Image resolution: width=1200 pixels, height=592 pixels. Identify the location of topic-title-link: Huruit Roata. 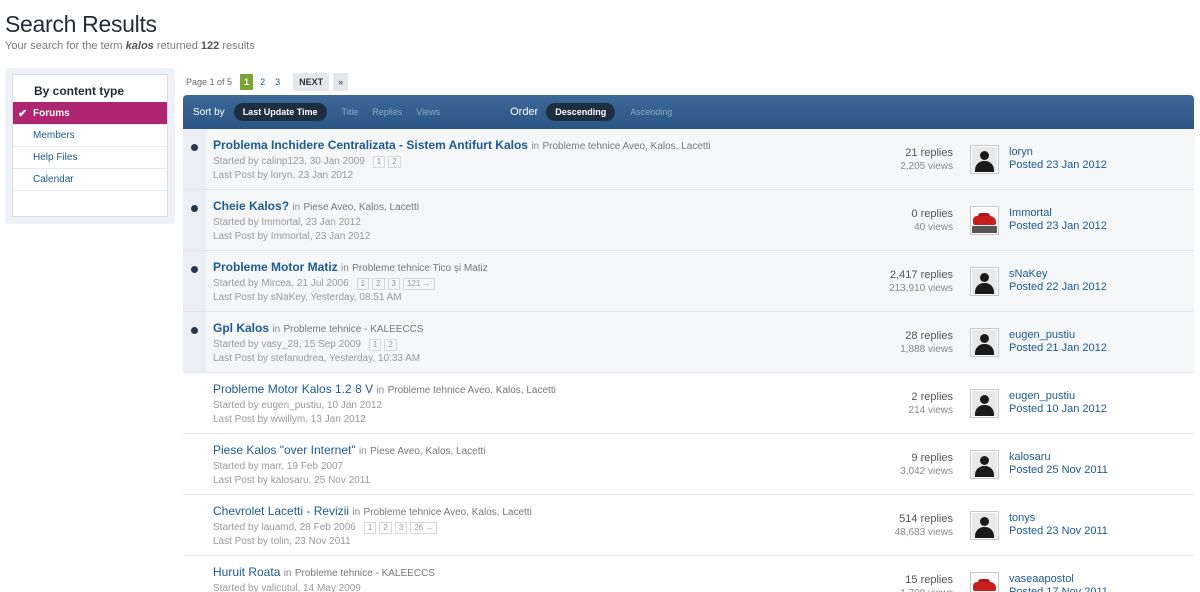
(246, 572).